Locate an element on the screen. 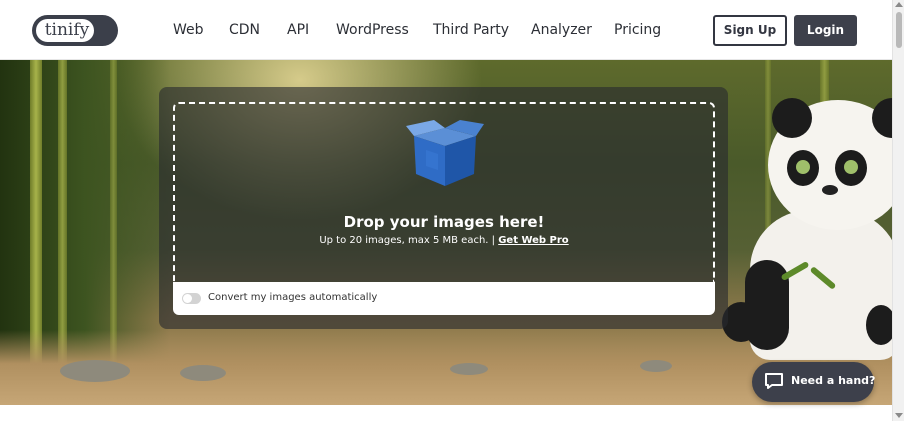 The width and height of the screenshot is (904, 421). nav-third-party: Third Party is located at coordinates (471, 32).